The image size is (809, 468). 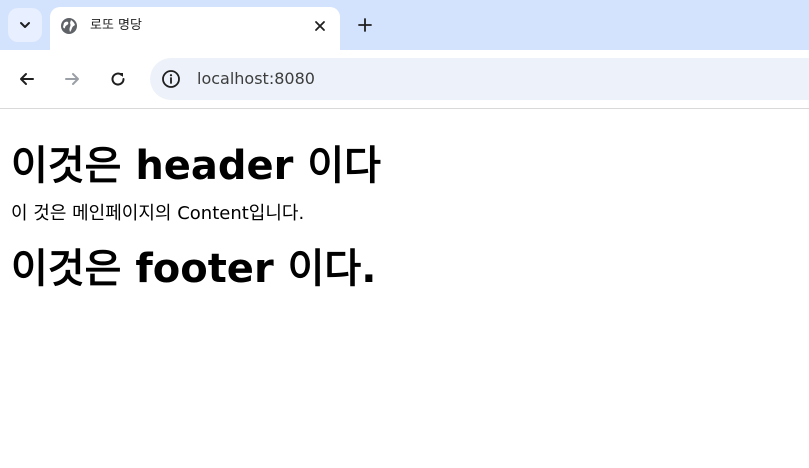 What do you see at coordinates (195, 28) in the screenshot?
I see `active-tab: 로또 명당` at bounding box center [195, 28].